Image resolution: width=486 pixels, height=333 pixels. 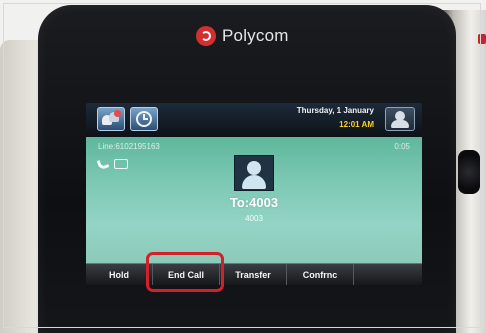 What do you see at coordinates (400, 119) in the screenshot?
I see `profile-button` at bounding box center [400, 119].